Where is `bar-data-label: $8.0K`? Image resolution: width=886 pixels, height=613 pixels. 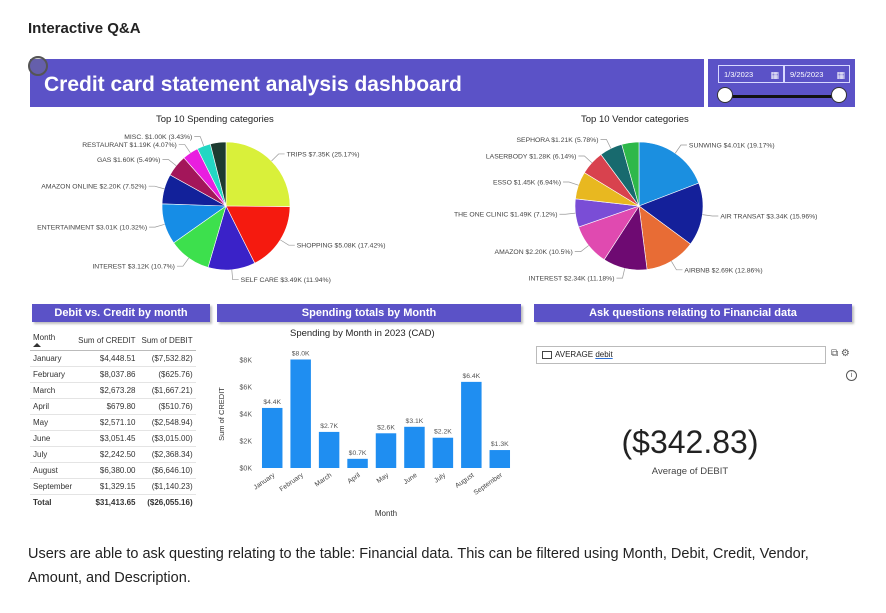 bar-data-label: $8.0K is located at coordinates (301, 353).